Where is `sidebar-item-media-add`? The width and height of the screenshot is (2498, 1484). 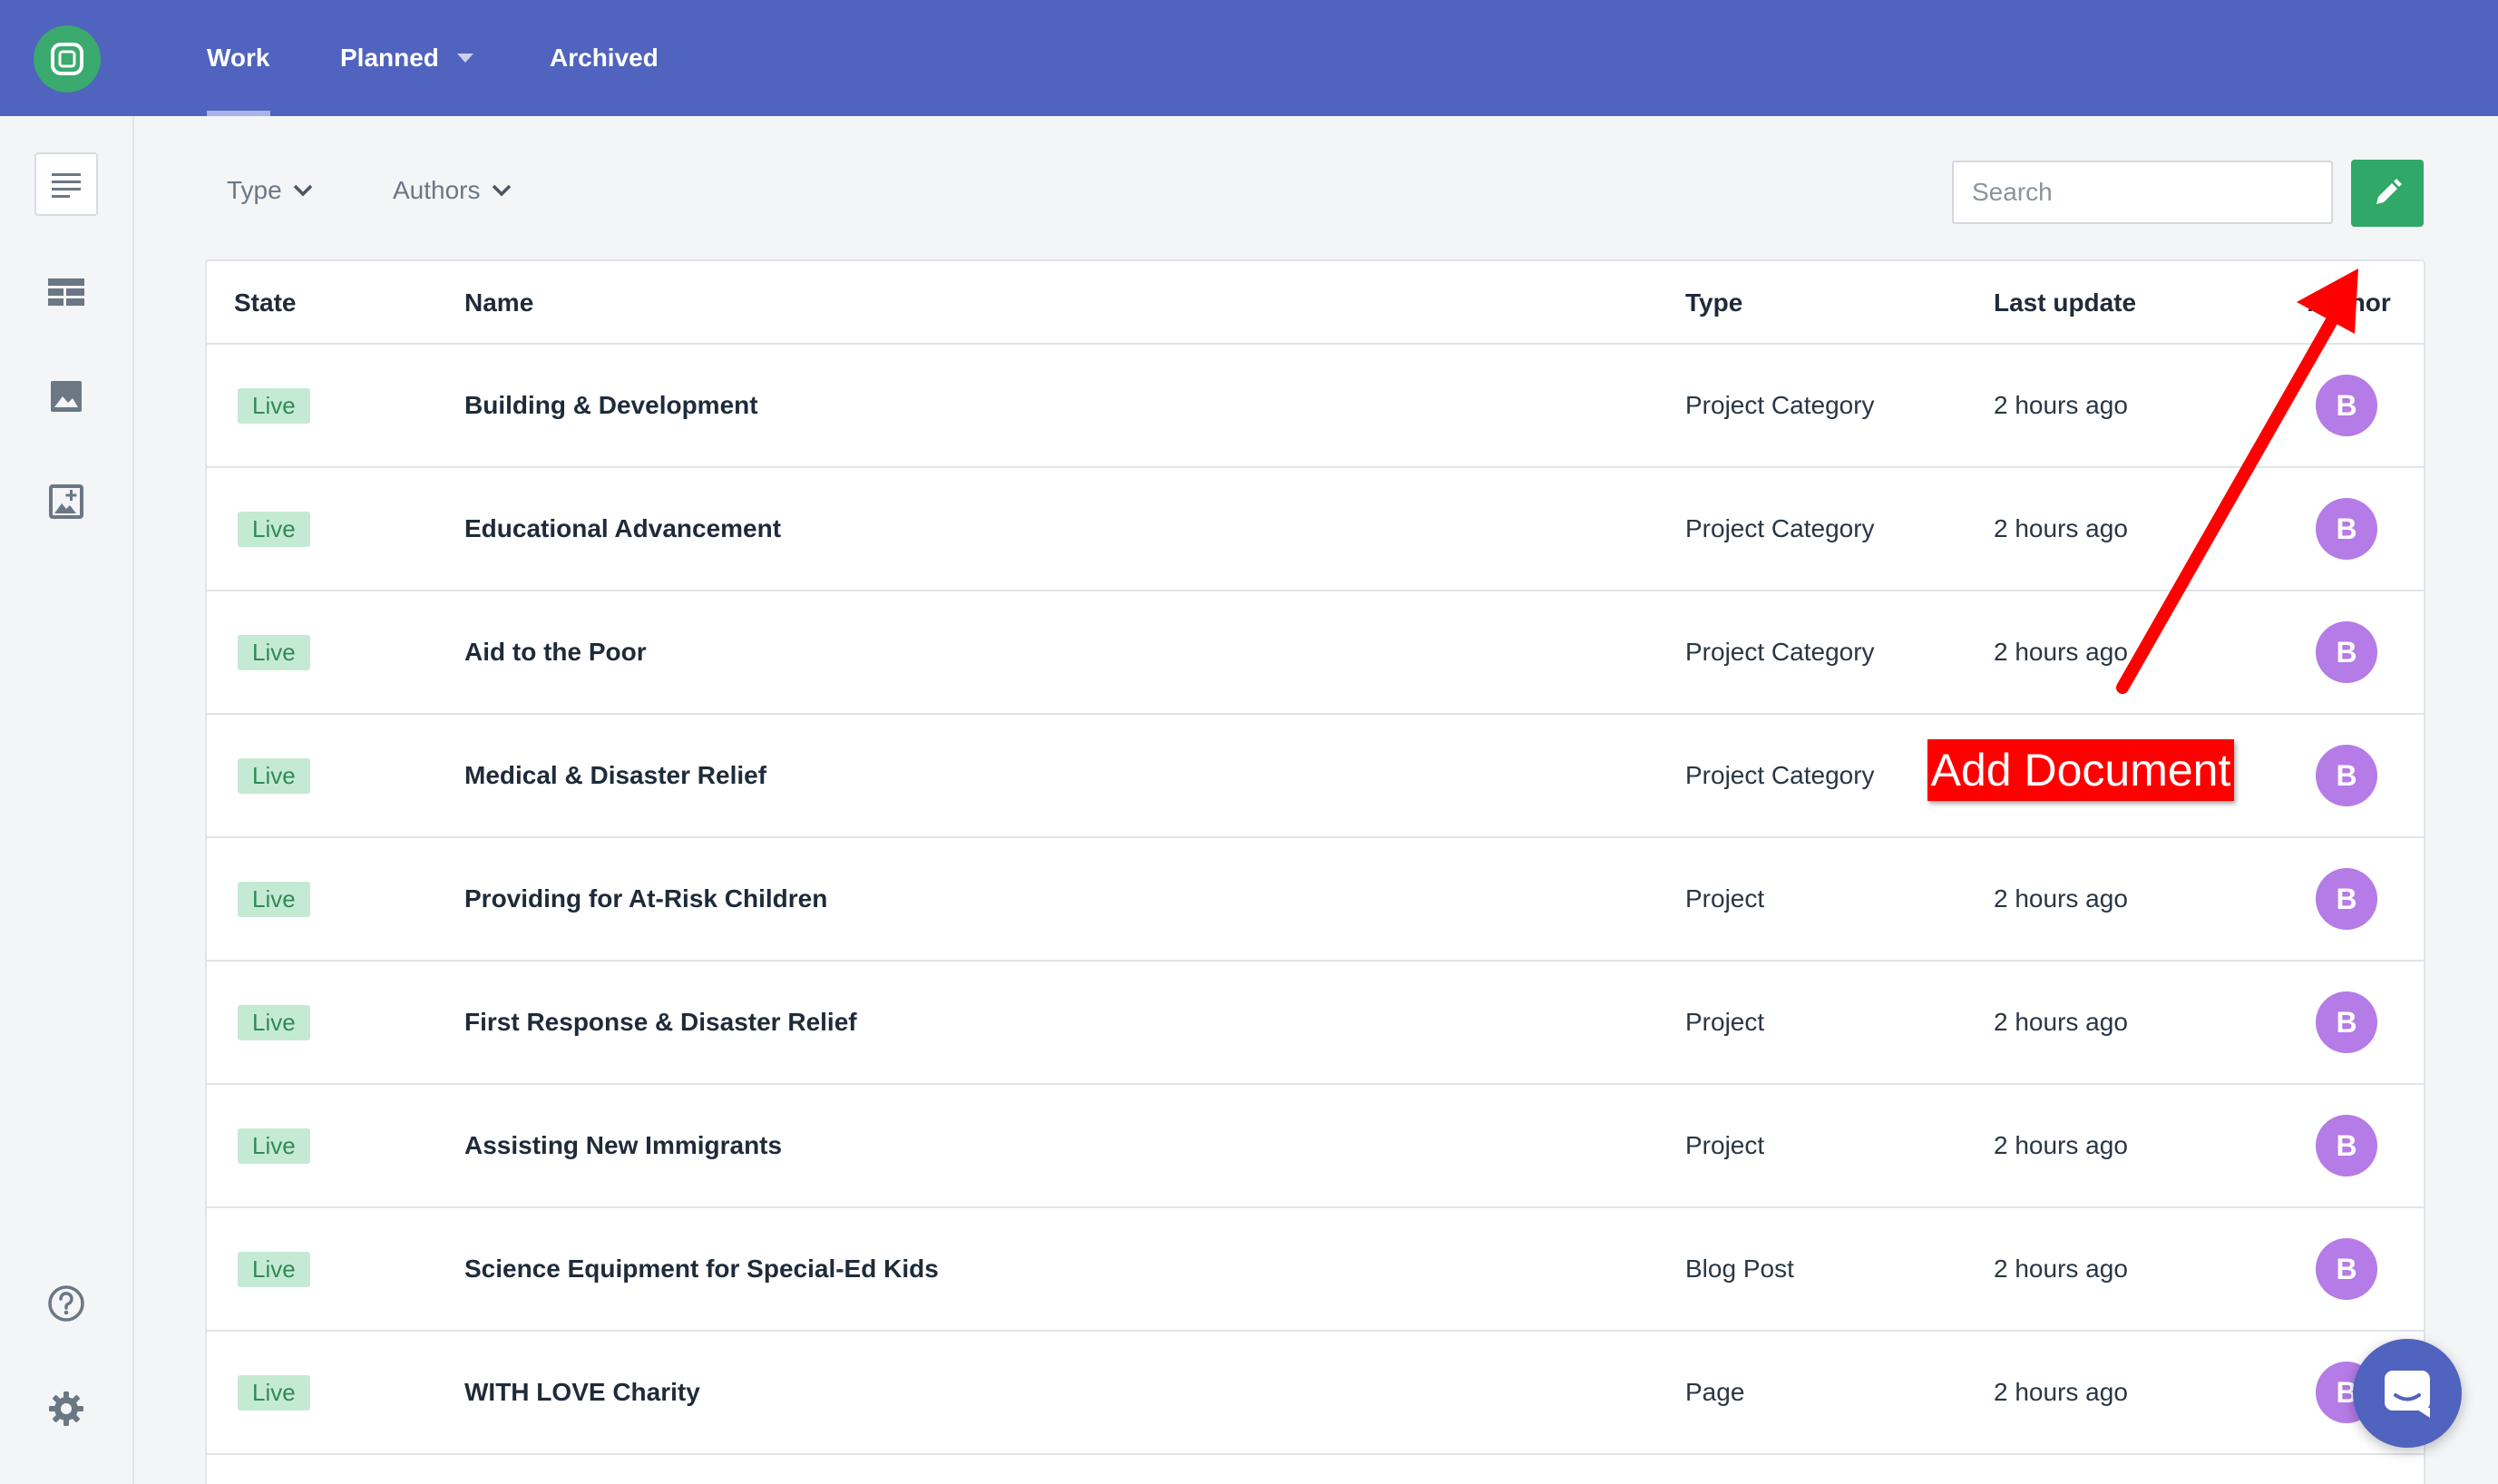 sidebar-item-media-add is located at coordinates (66, 501).